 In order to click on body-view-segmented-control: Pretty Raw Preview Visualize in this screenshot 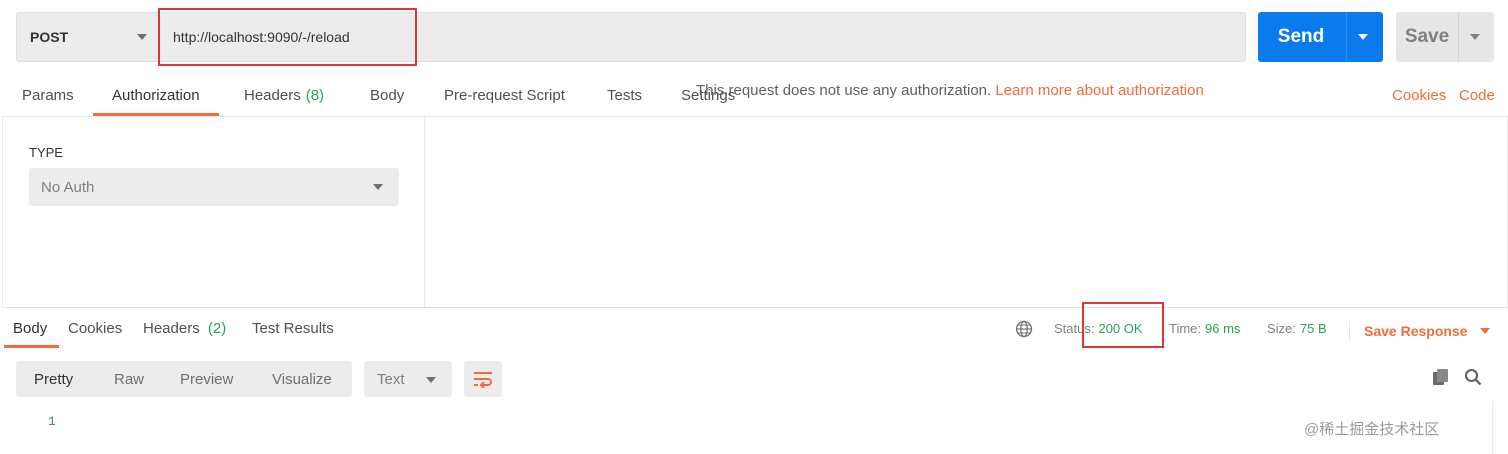, I will do `click(184, 379)`.